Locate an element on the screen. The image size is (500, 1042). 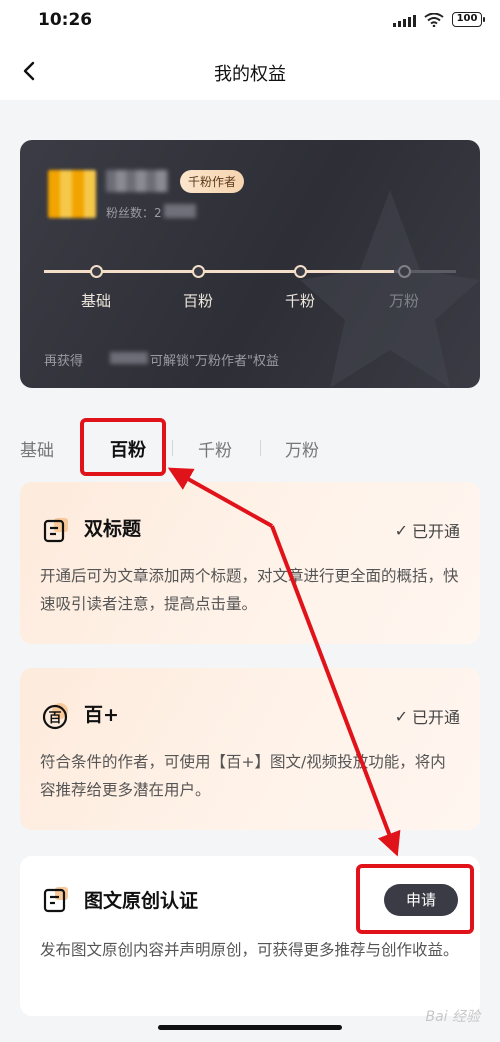
unlock-hint-prefix: 再获得 is located at coordinates (64, 361).